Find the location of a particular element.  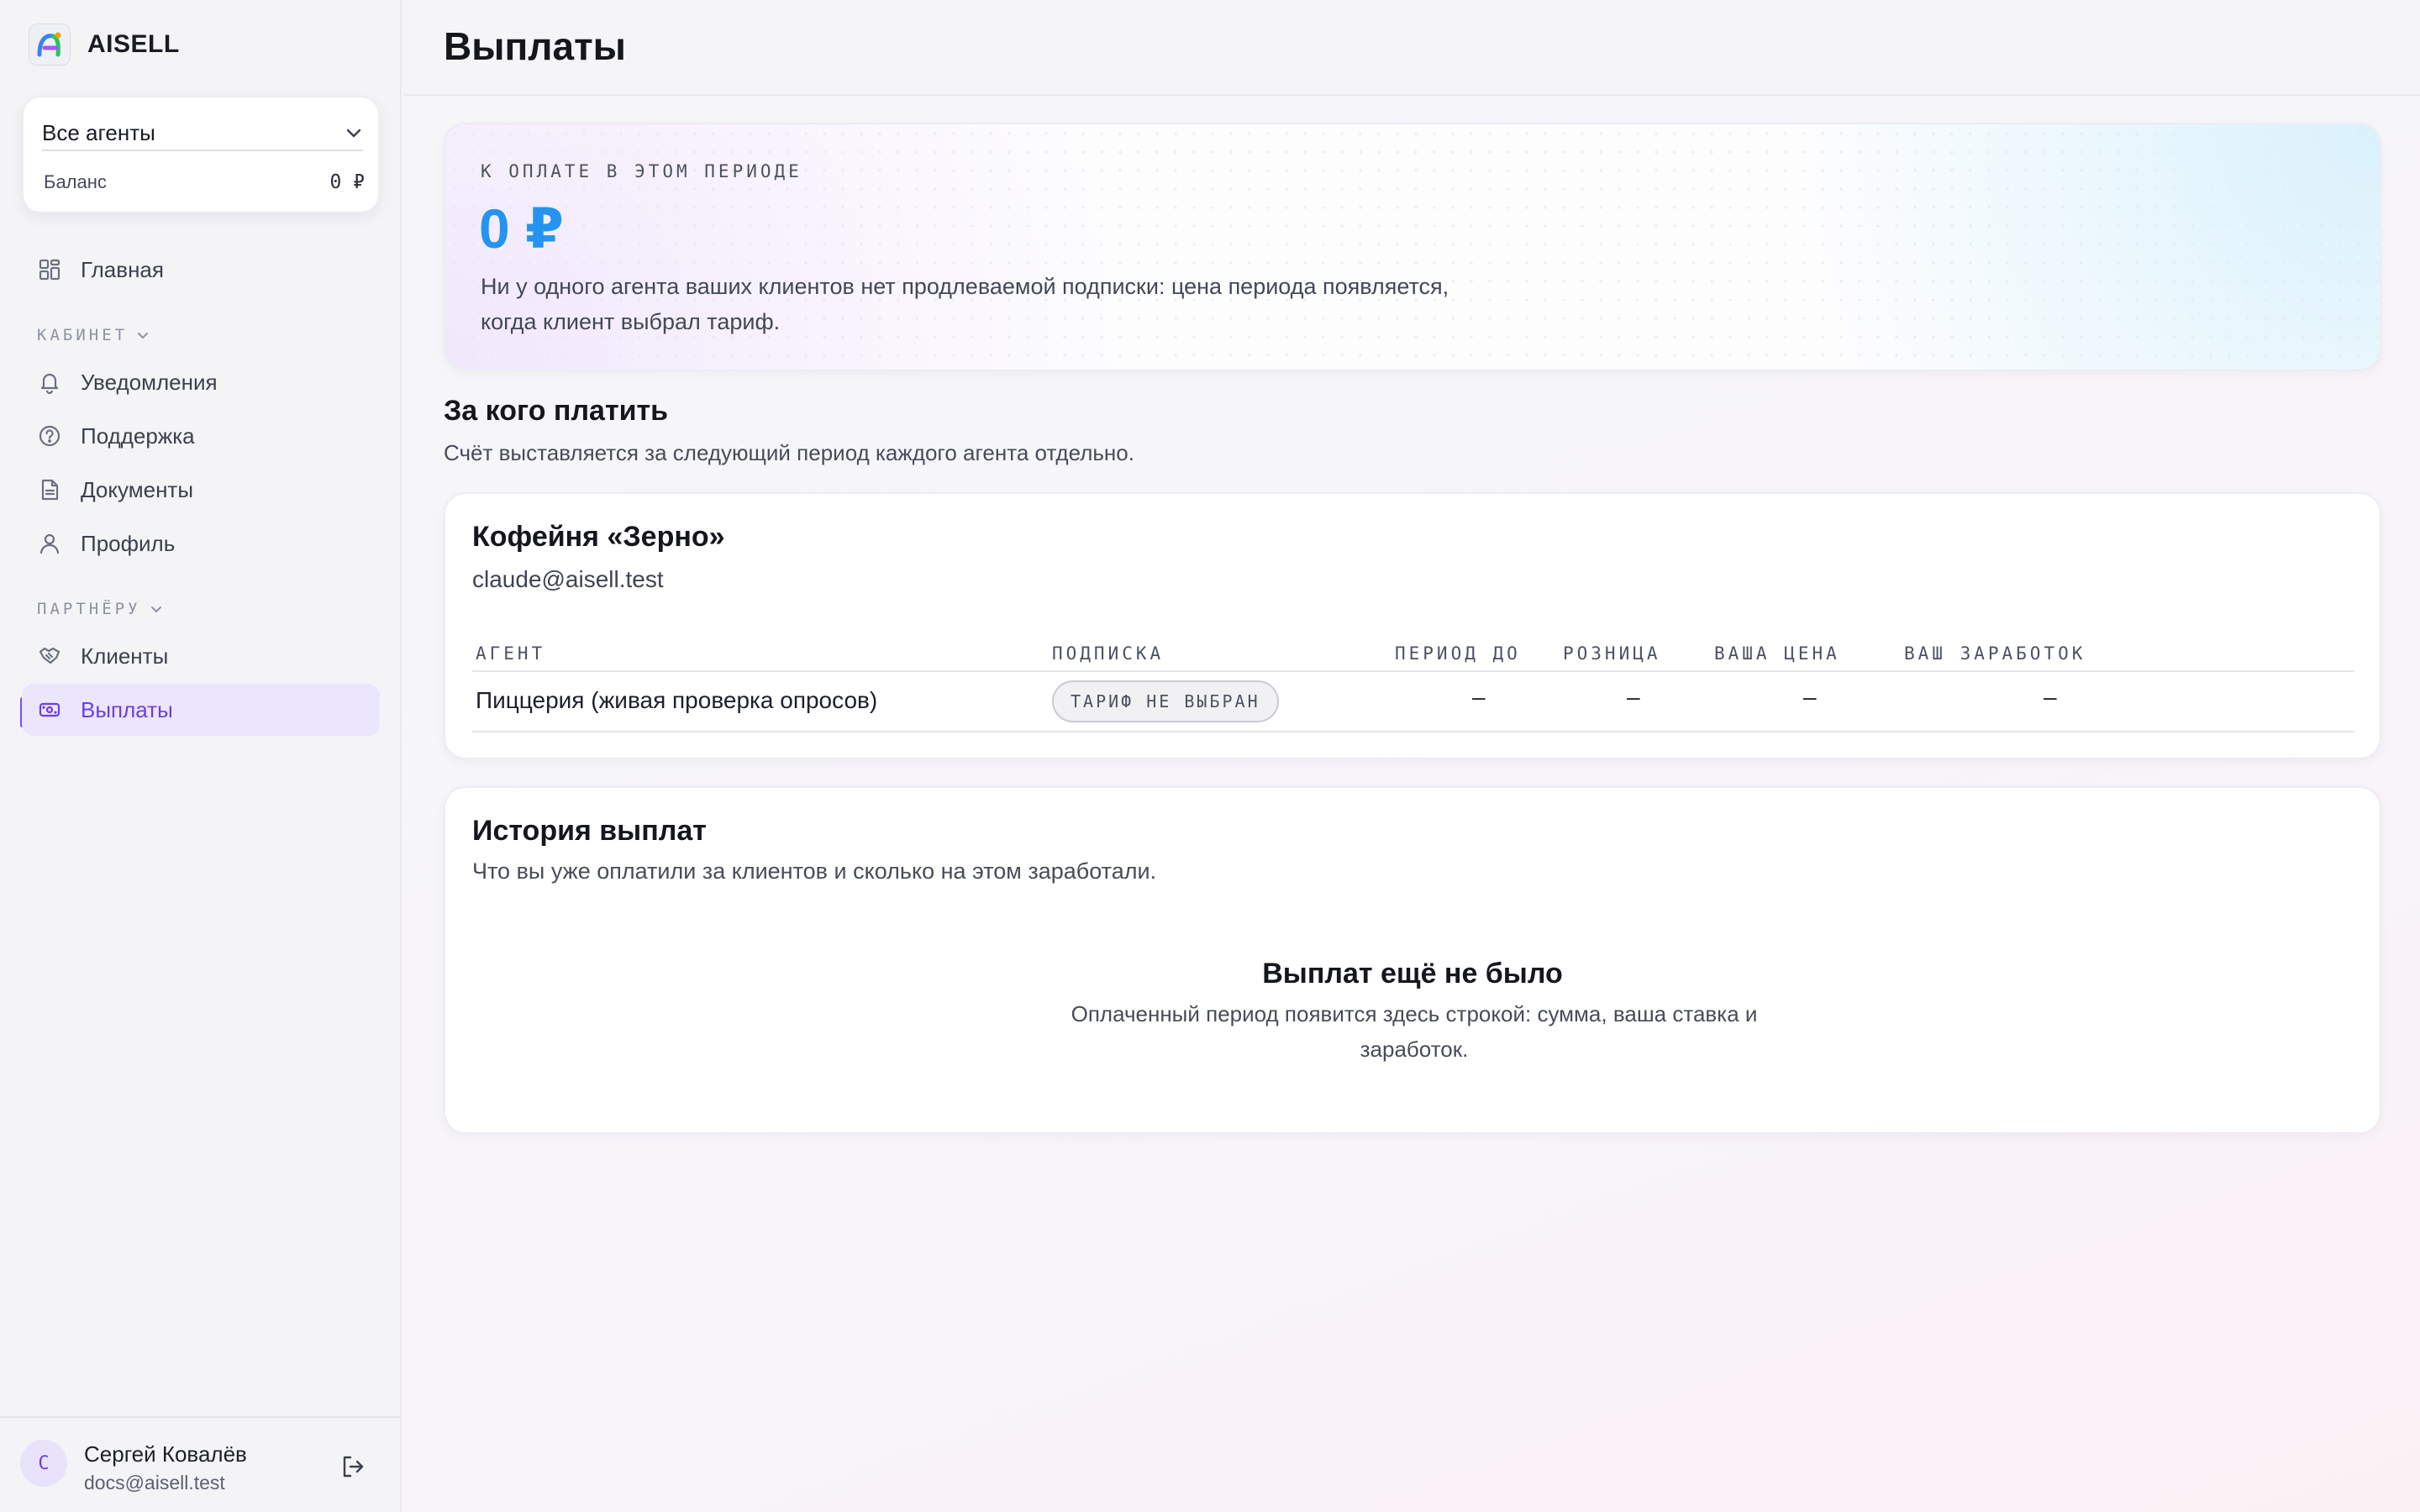

cell-retail: – is located at coordinates (1633, 697).